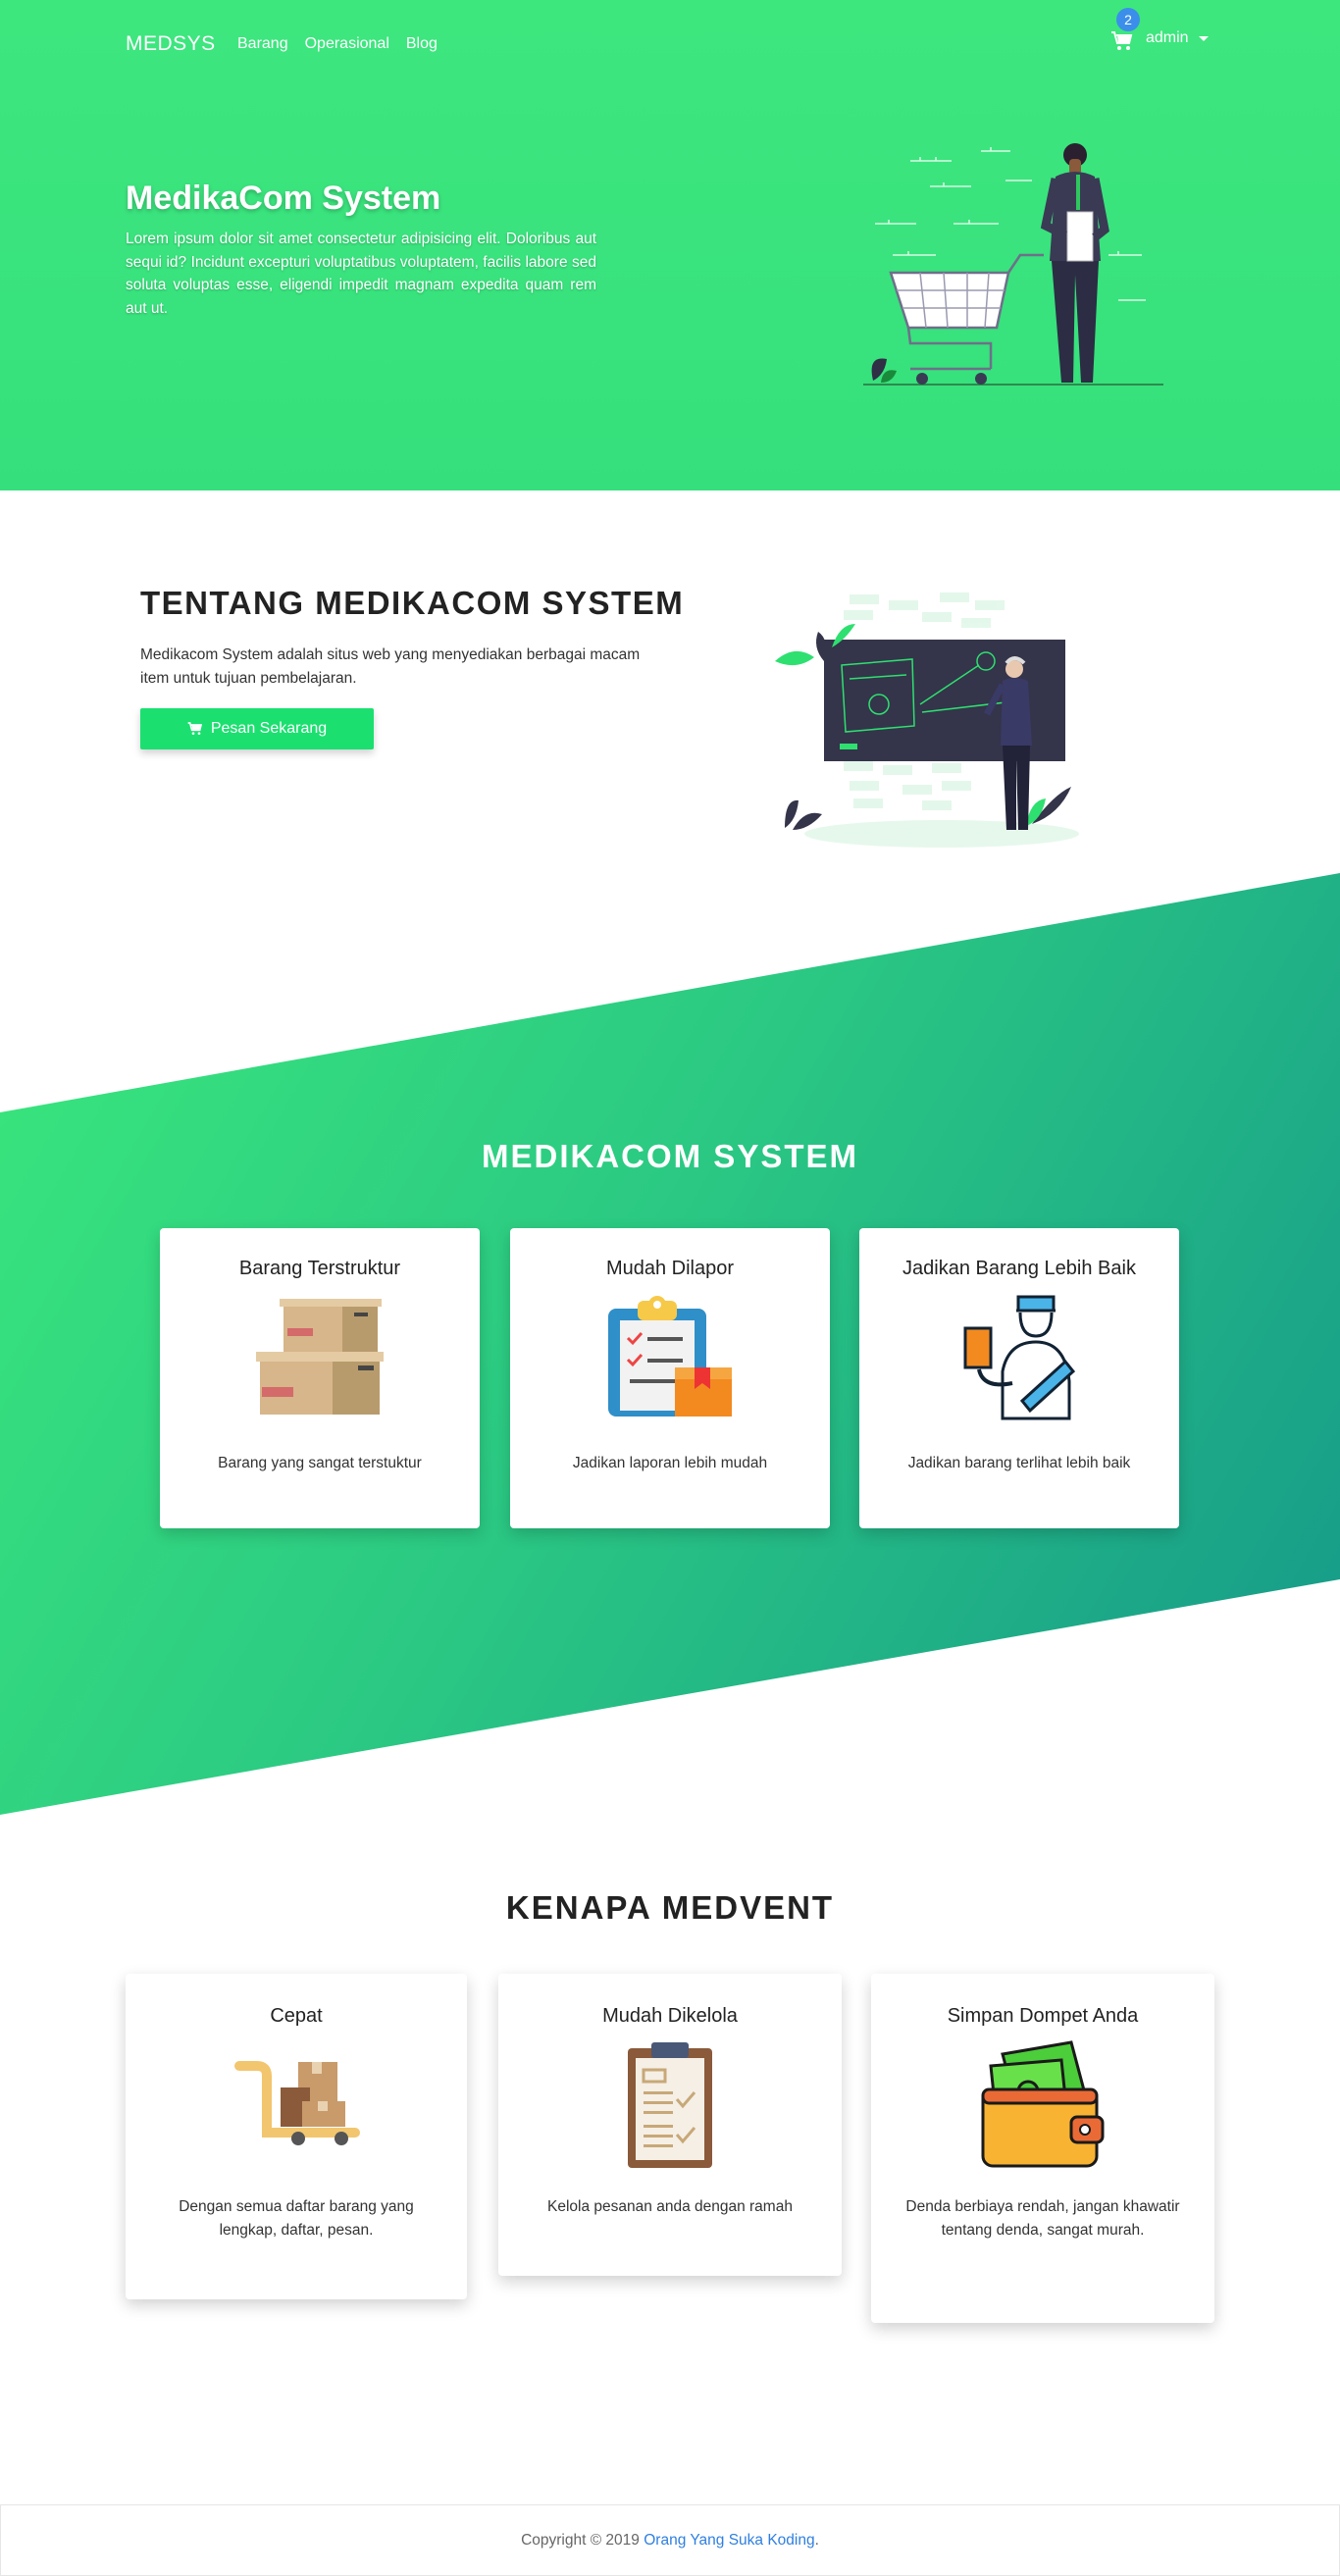 This screenshot has height=2576, width=1340. I want to click on hero-title: MedikaCom System, so click(283, 198).